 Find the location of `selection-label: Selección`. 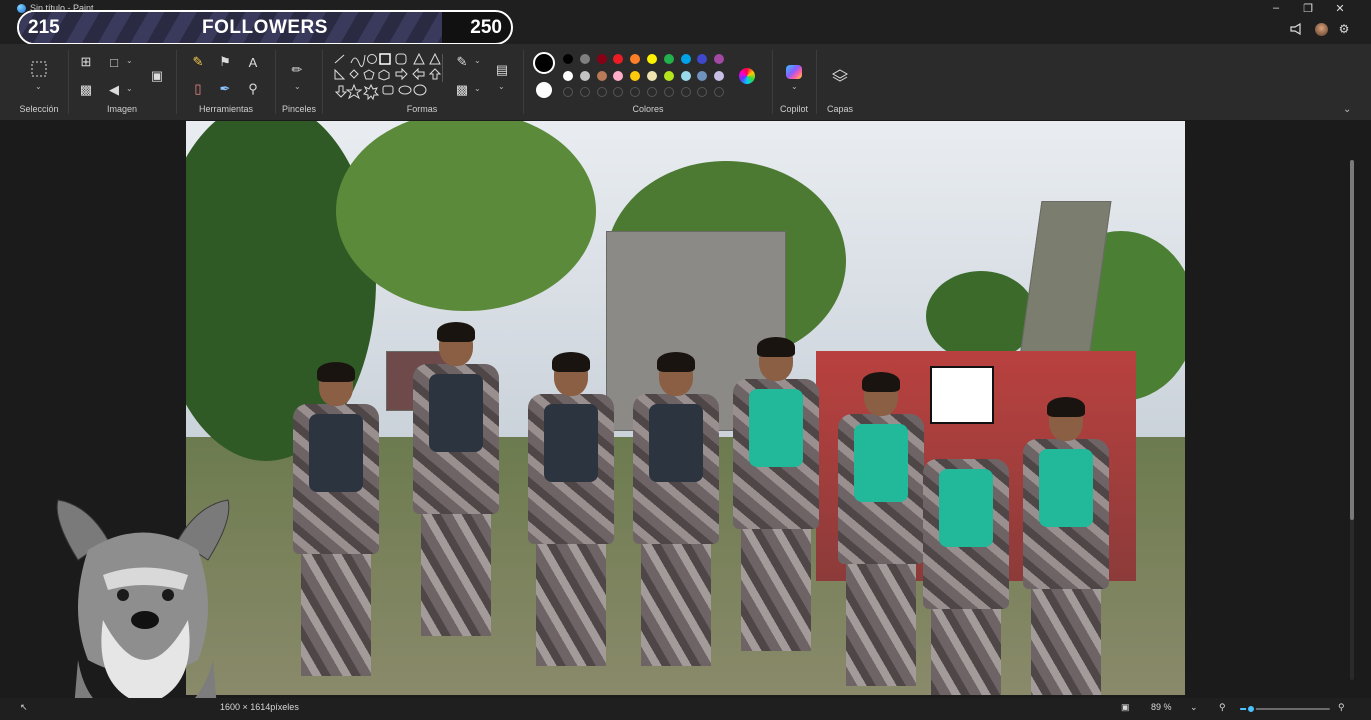

selection-label: Selección is located at coordinates (39, 109).